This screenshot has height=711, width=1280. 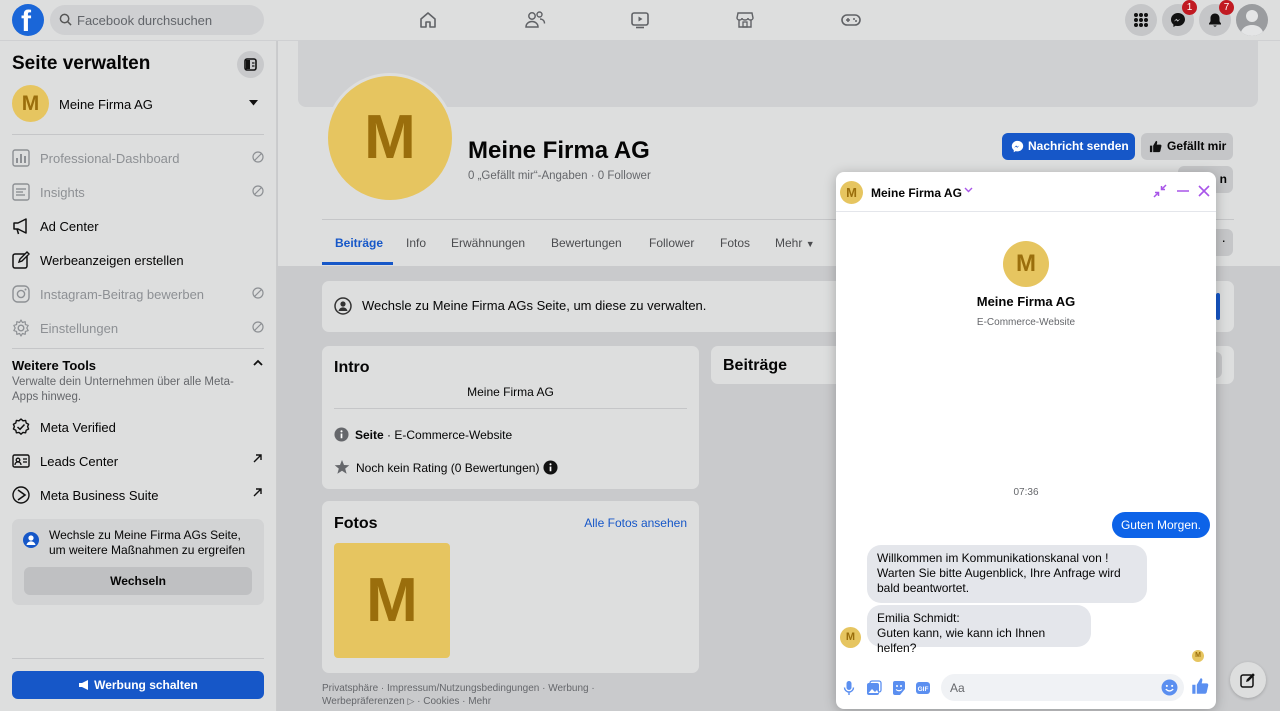 What do you see at coordinates (1160, 191) in the screenshot?
I see `minimize-arrows-icon` at bounding box center [1160, 191].